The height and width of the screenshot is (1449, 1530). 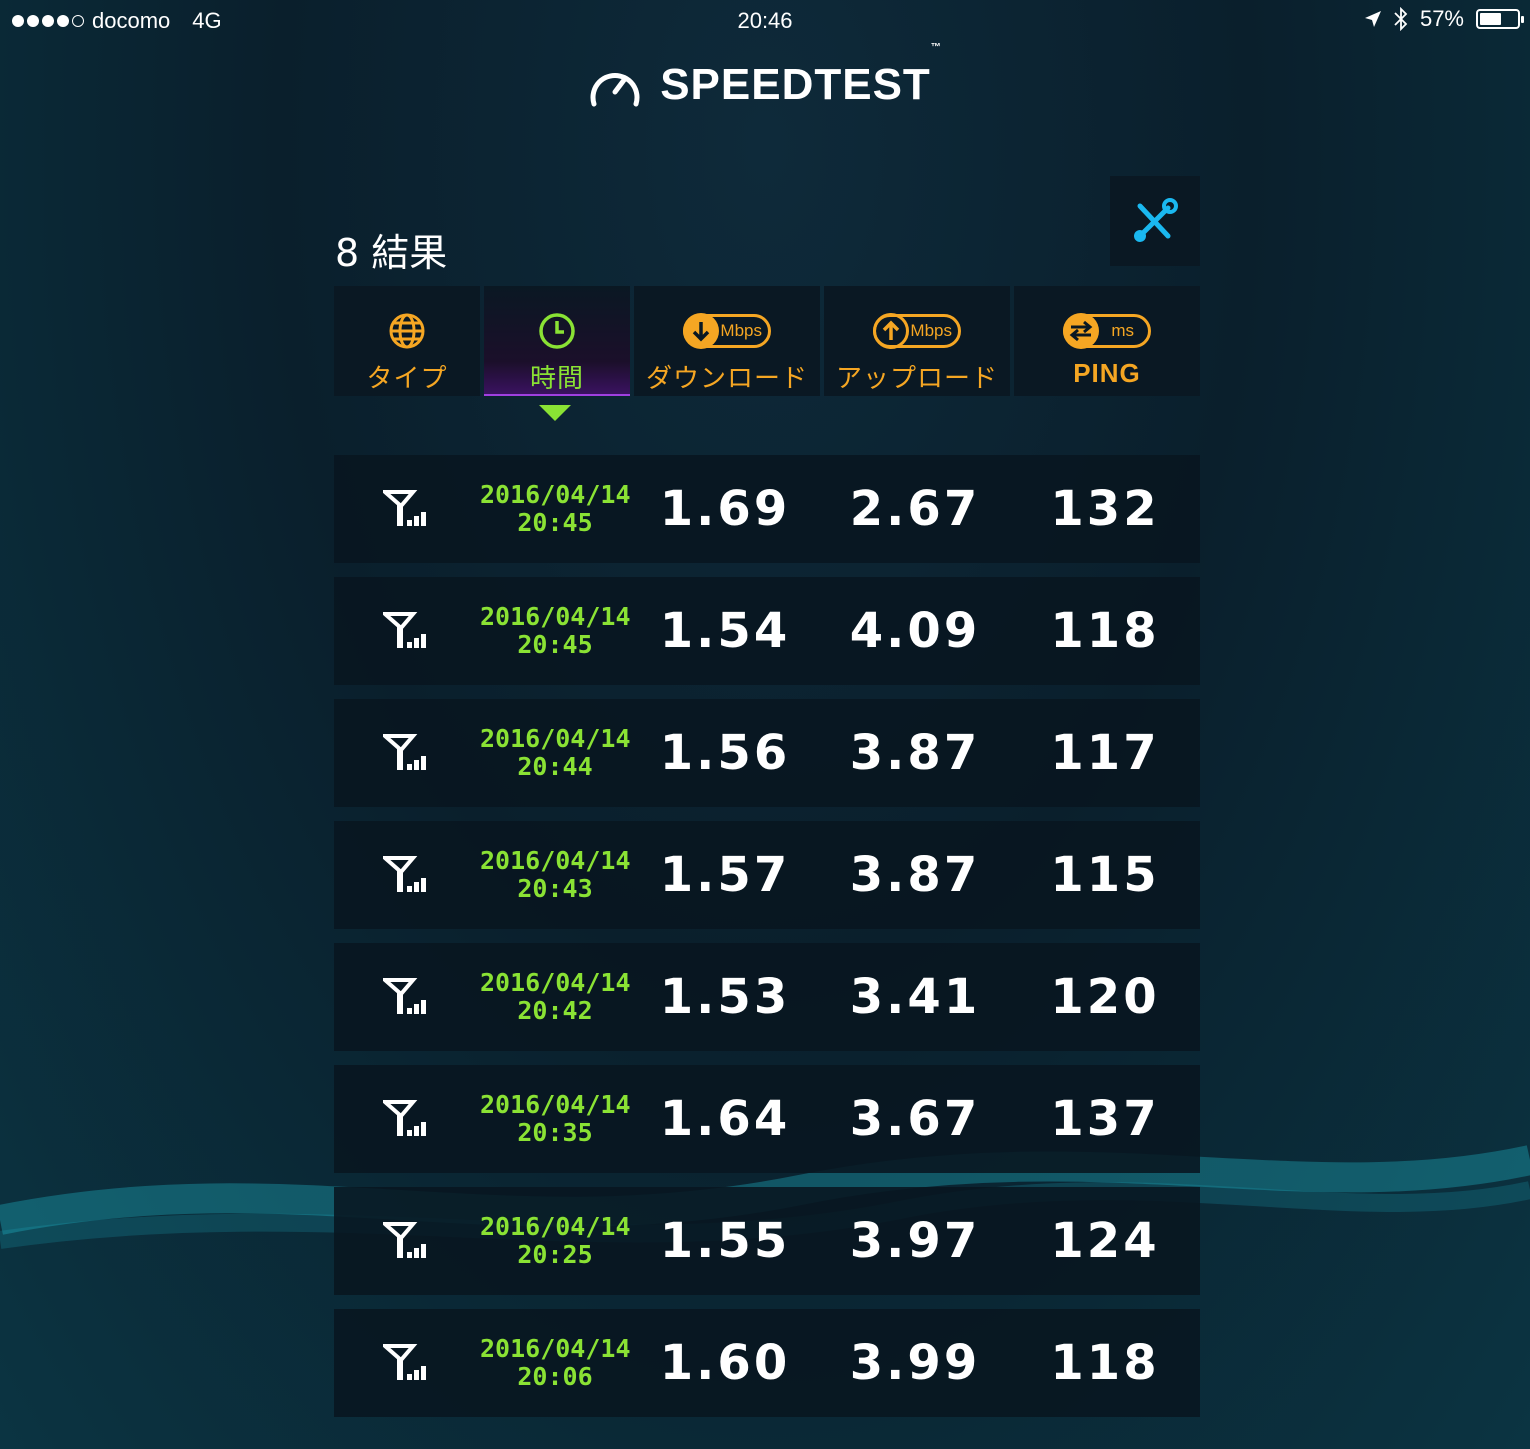 I want to click on download-value: 1.55, so click(x=725, y=1241).